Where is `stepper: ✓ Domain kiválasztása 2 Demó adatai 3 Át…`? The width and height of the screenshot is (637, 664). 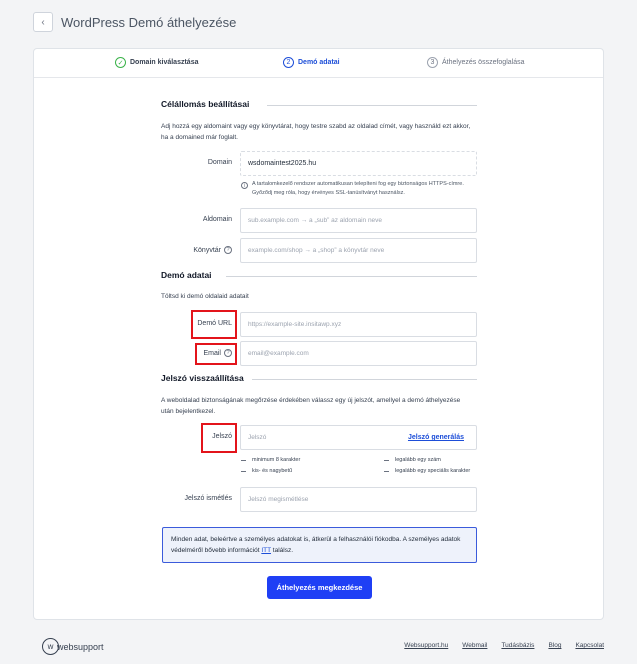
stepper: ✓ Domain kiválasztása 2 Demó adatai 3 Át… is located at coordinates (318, 63).